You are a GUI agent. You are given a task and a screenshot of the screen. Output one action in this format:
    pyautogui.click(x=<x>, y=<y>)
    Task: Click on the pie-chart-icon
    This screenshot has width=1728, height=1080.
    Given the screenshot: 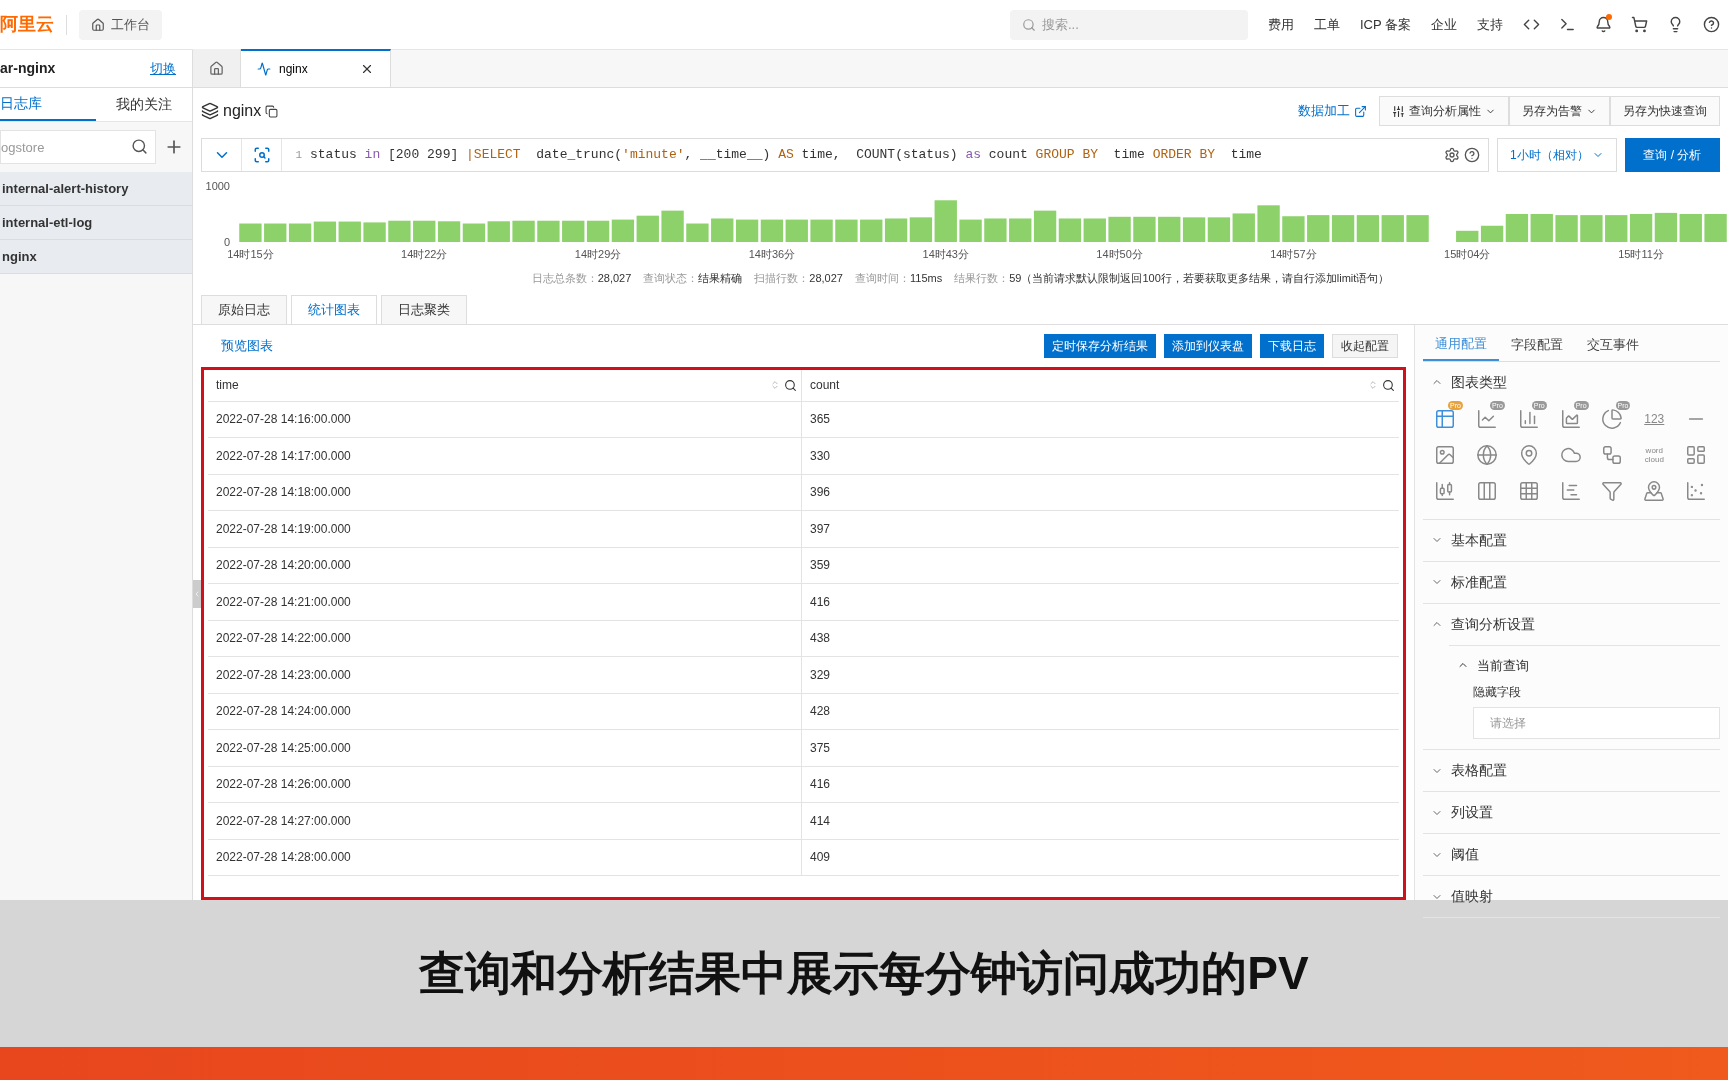 What is the action you would take?
    pyautogui.click(x=1612, y=418)
    